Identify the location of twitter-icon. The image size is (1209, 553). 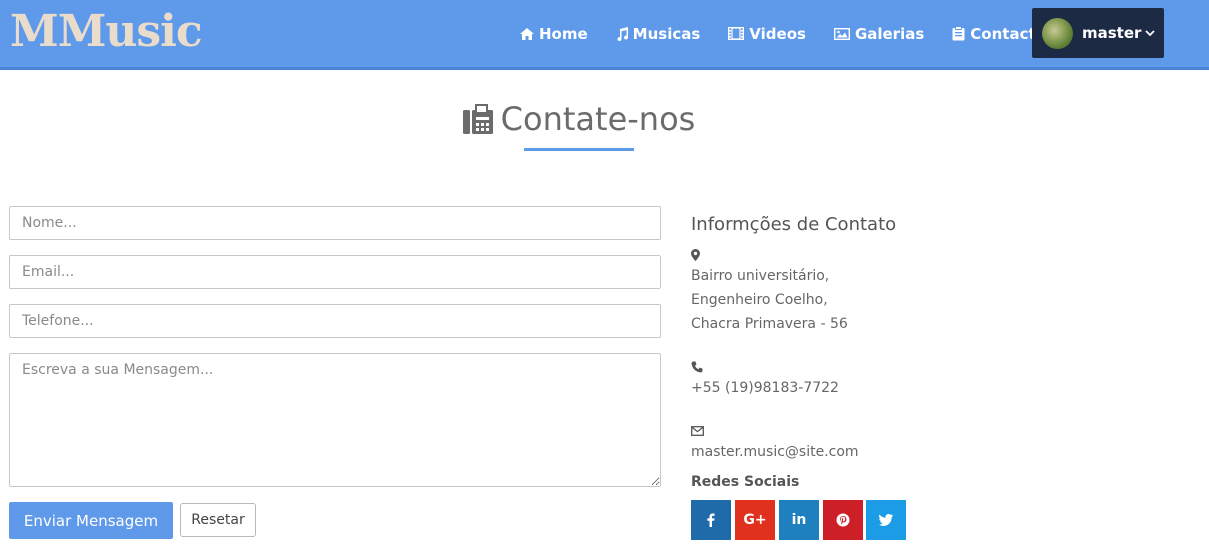
(886, 520).